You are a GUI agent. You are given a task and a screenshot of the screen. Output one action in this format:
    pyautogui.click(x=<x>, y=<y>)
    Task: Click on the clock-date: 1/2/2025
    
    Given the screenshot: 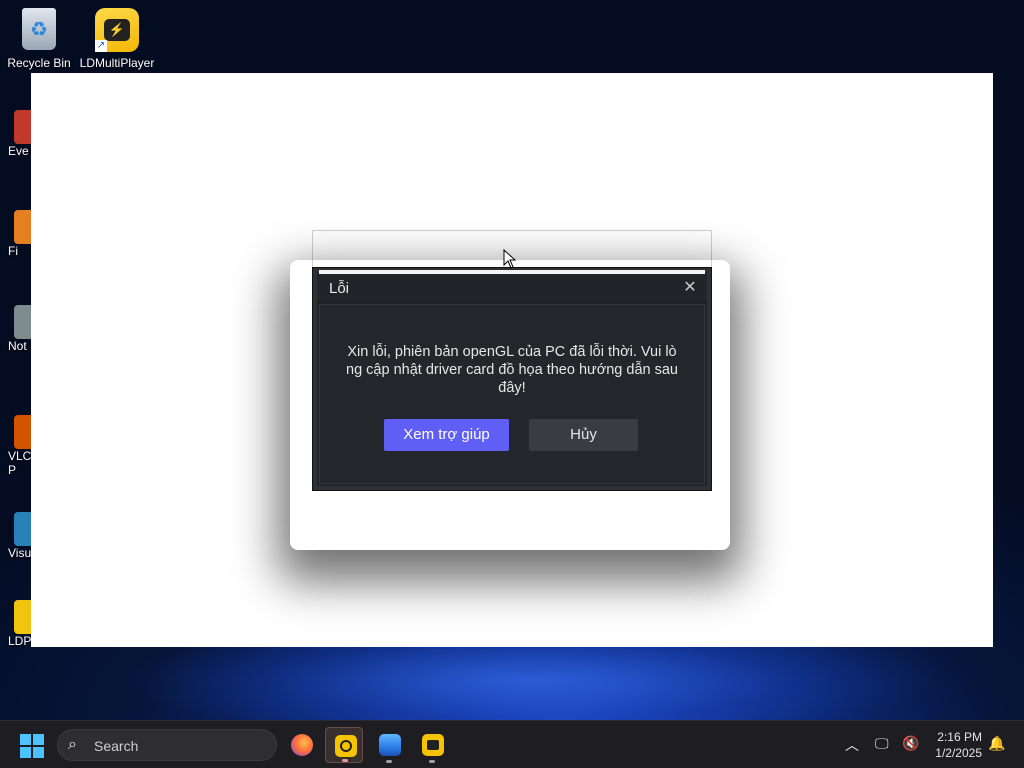 What is the action you would take?
    pyautogui.click(x=958, y=753)
    